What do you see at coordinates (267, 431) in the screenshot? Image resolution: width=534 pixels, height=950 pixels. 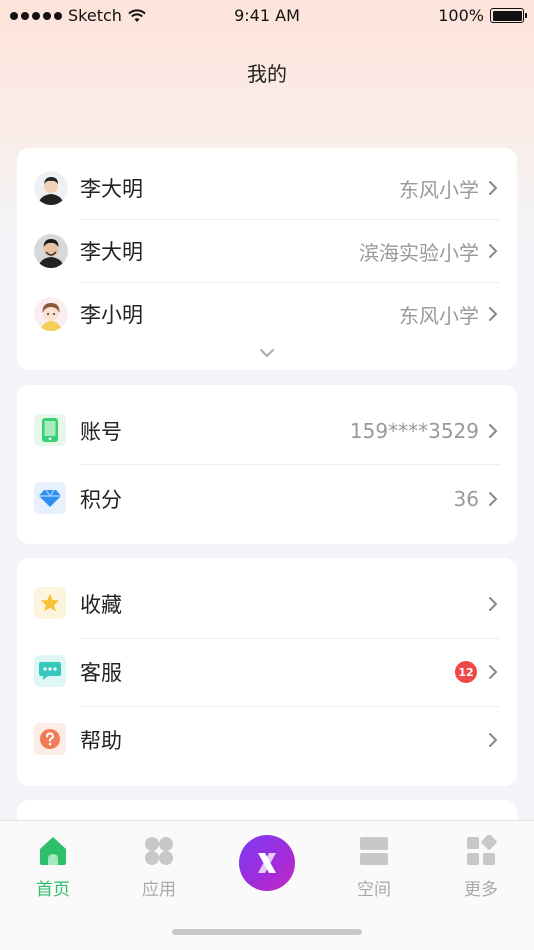 I see `account-row: 账号 159****3529` at bounding box center [267, 431].